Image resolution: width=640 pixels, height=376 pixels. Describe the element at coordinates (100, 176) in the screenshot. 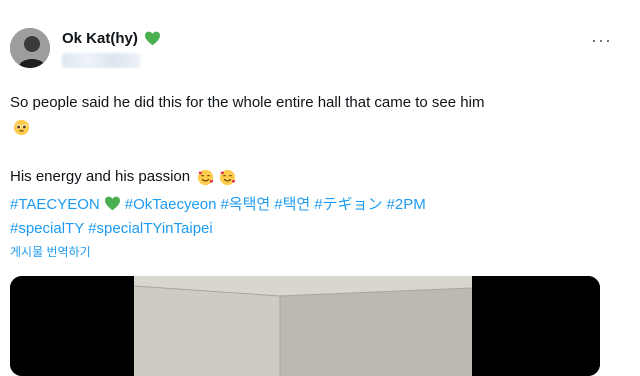

I see `tweet-line-2-text: His energy and his passion` at that location.